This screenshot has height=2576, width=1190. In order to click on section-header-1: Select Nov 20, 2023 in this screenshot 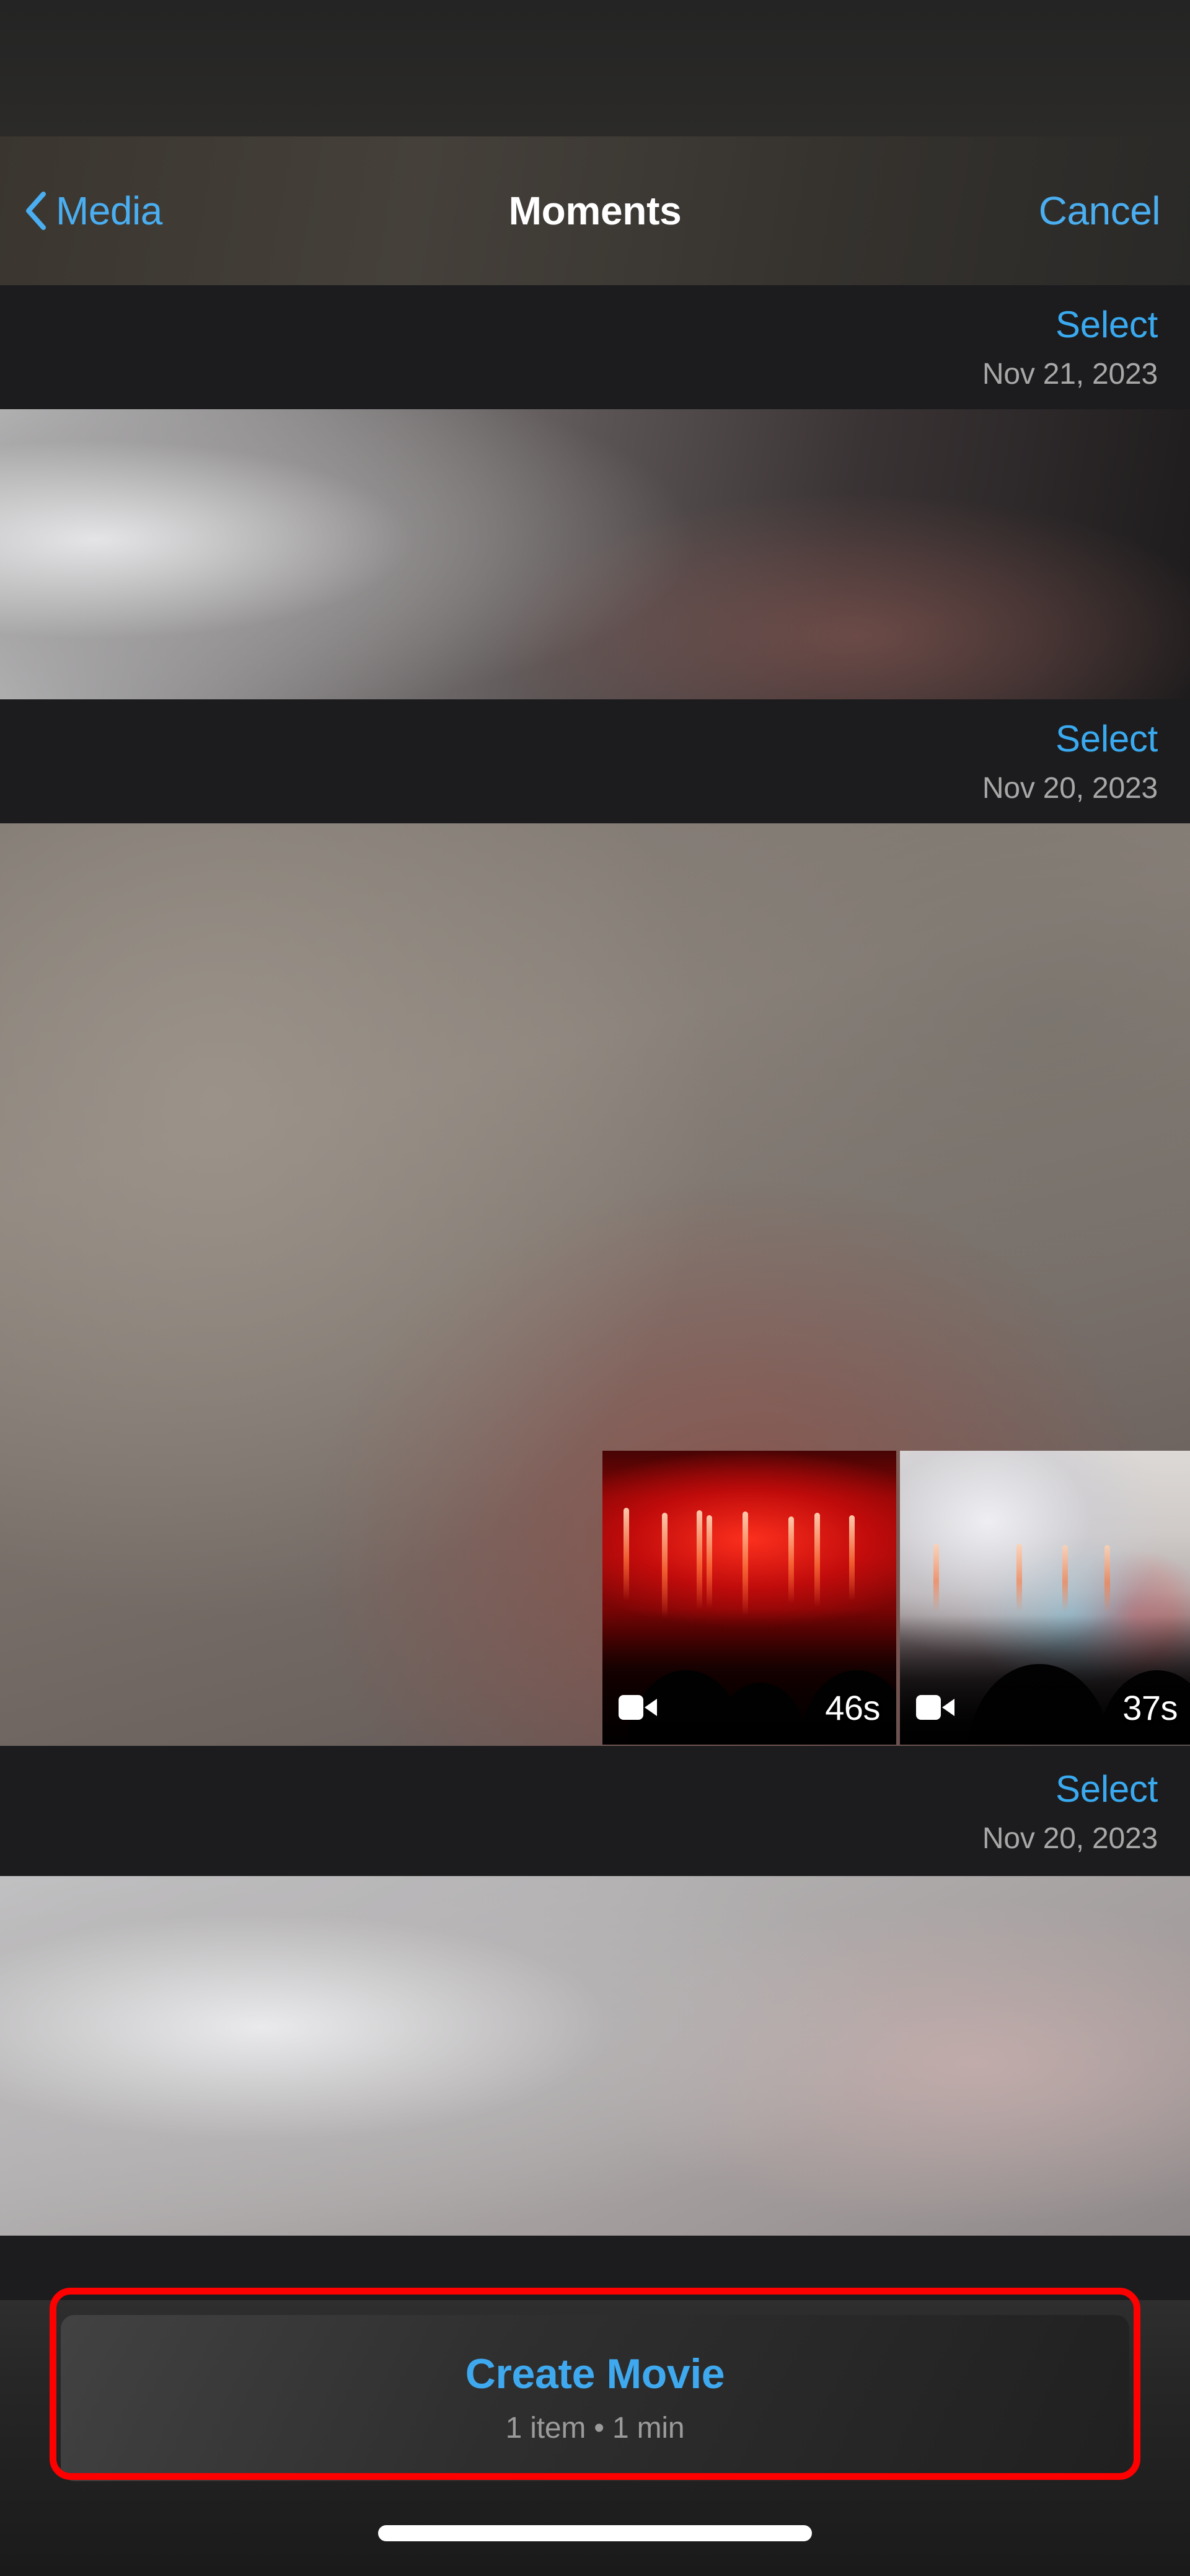, I will do `click(595, 761)`.